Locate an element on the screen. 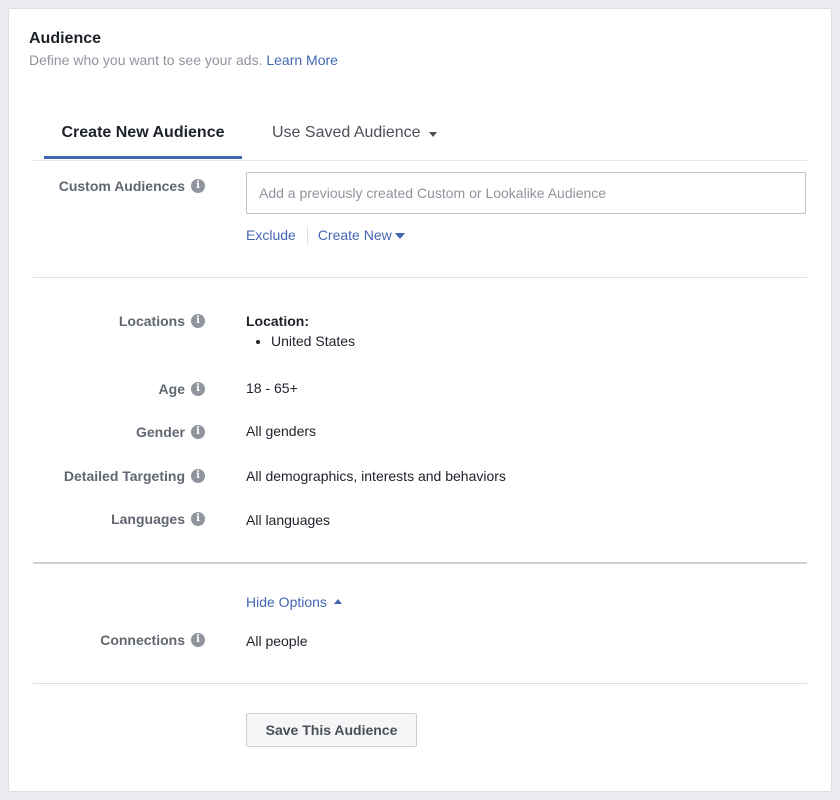 The width and height of the screenshot is (840, 800). gender-label-text: Gender is located at coordinates (160, 432).